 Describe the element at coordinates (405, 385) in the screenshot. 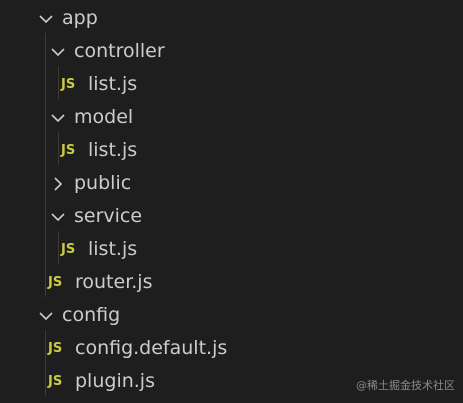

I see `watermark: @稀土掘金技术社区` at that location.